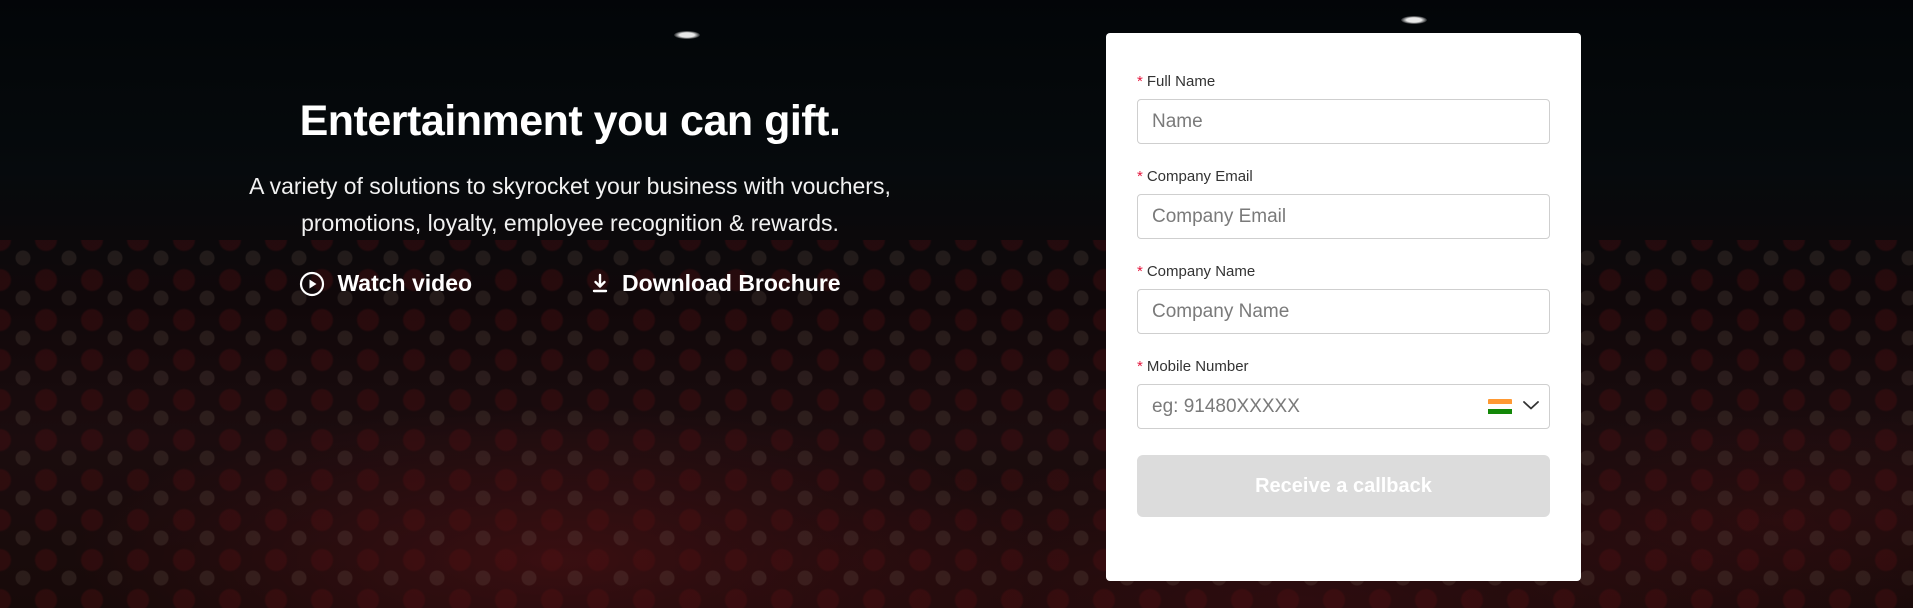  Describe the element at coordinates (570, 121) in the screenshot. I see `hero-title: Entertainment you can gift.` at that location.